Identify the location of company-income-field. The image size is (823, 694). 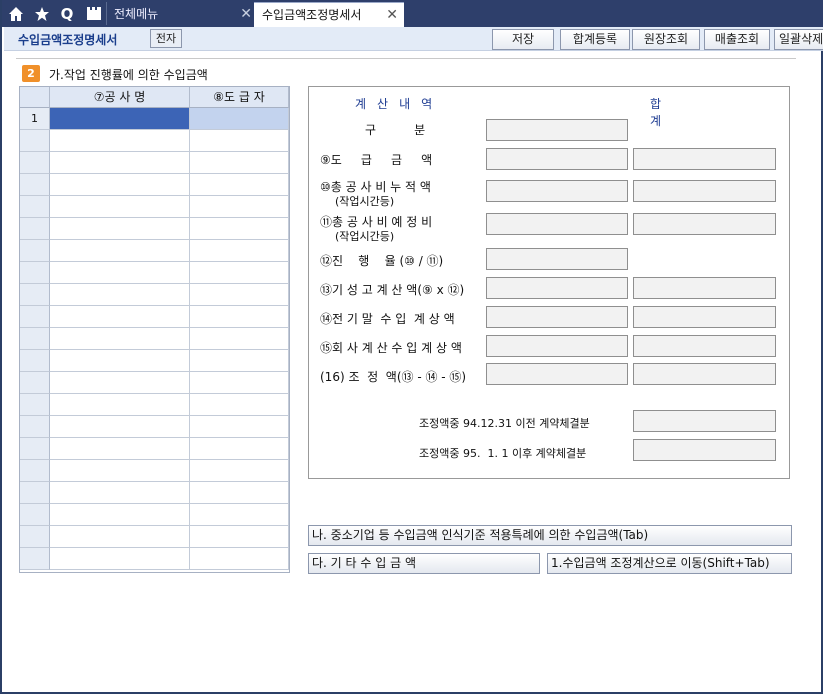
(557, 346).